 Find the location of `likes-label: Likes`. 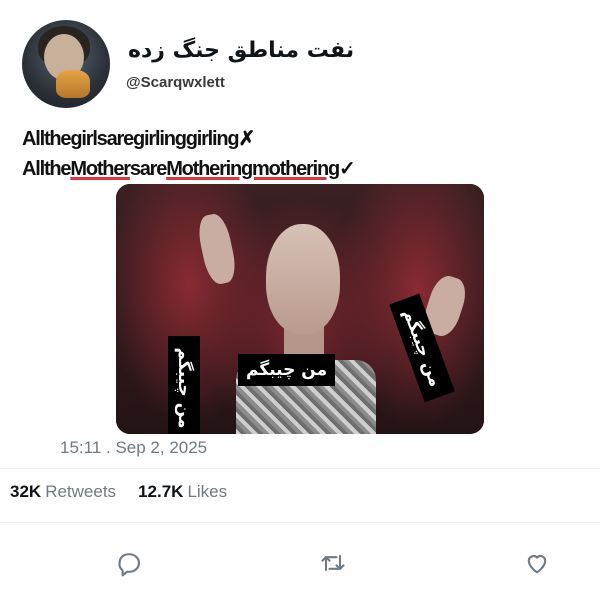

likes-label: Likes is located at coordinates (207, 491).